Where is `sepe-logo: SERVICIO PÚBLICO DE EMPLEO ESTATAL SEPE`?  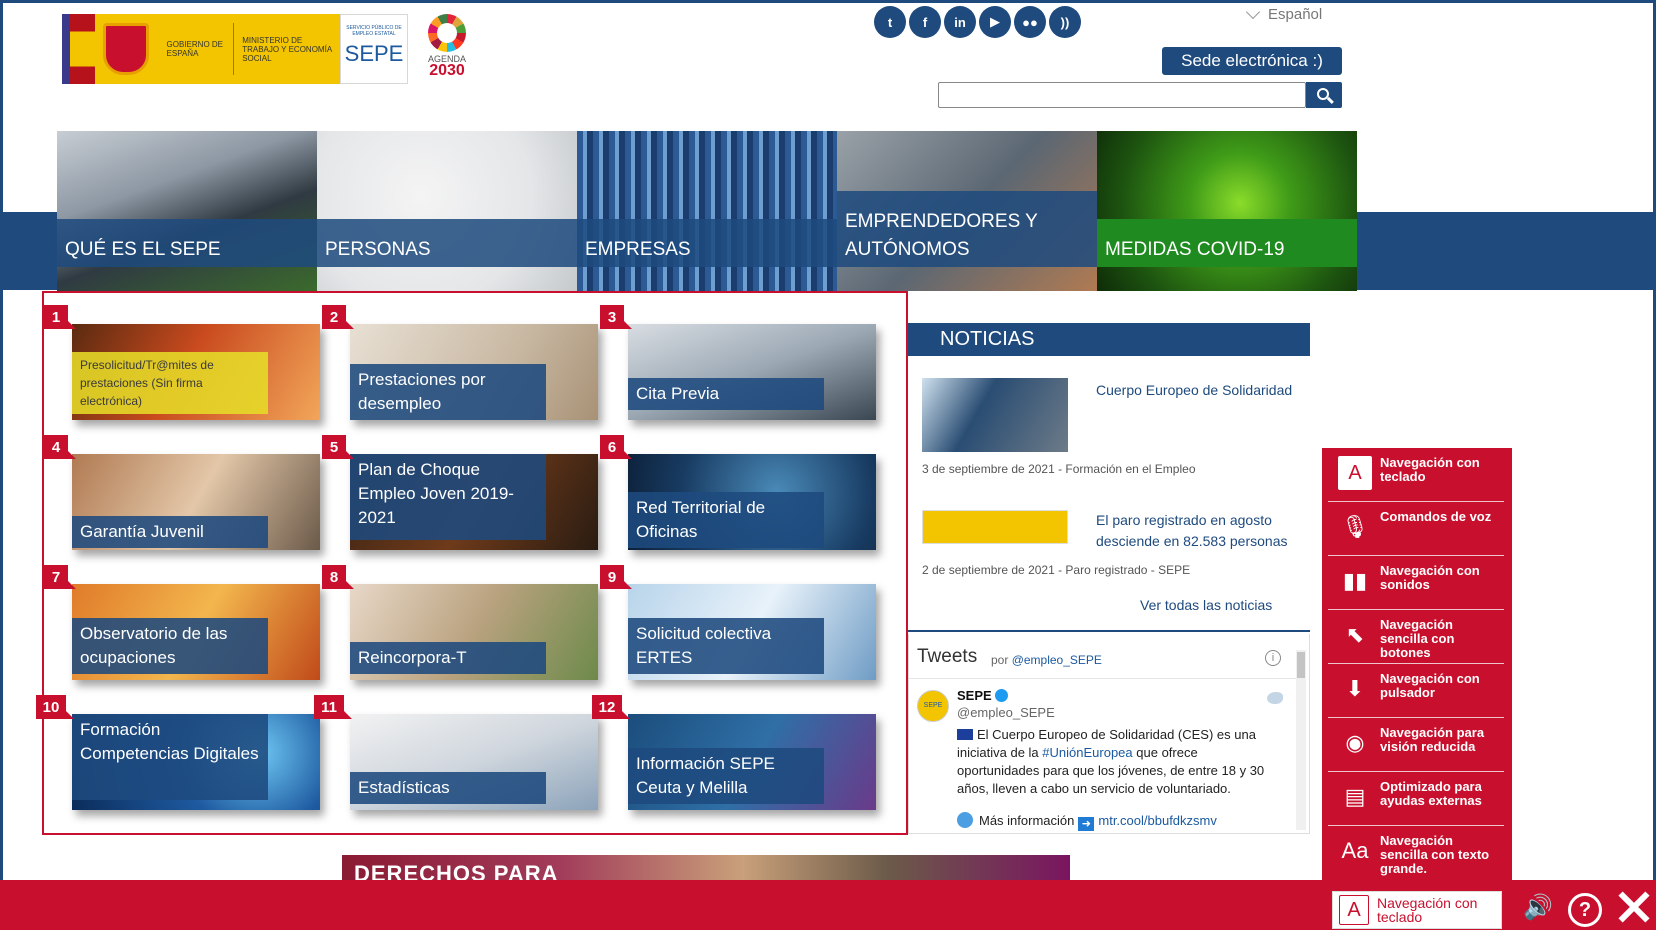
sepe-logo: SERVICIO PÚBLICO DE EMPLEO ESTATAL SEPE is located at coordinates (374, 49).